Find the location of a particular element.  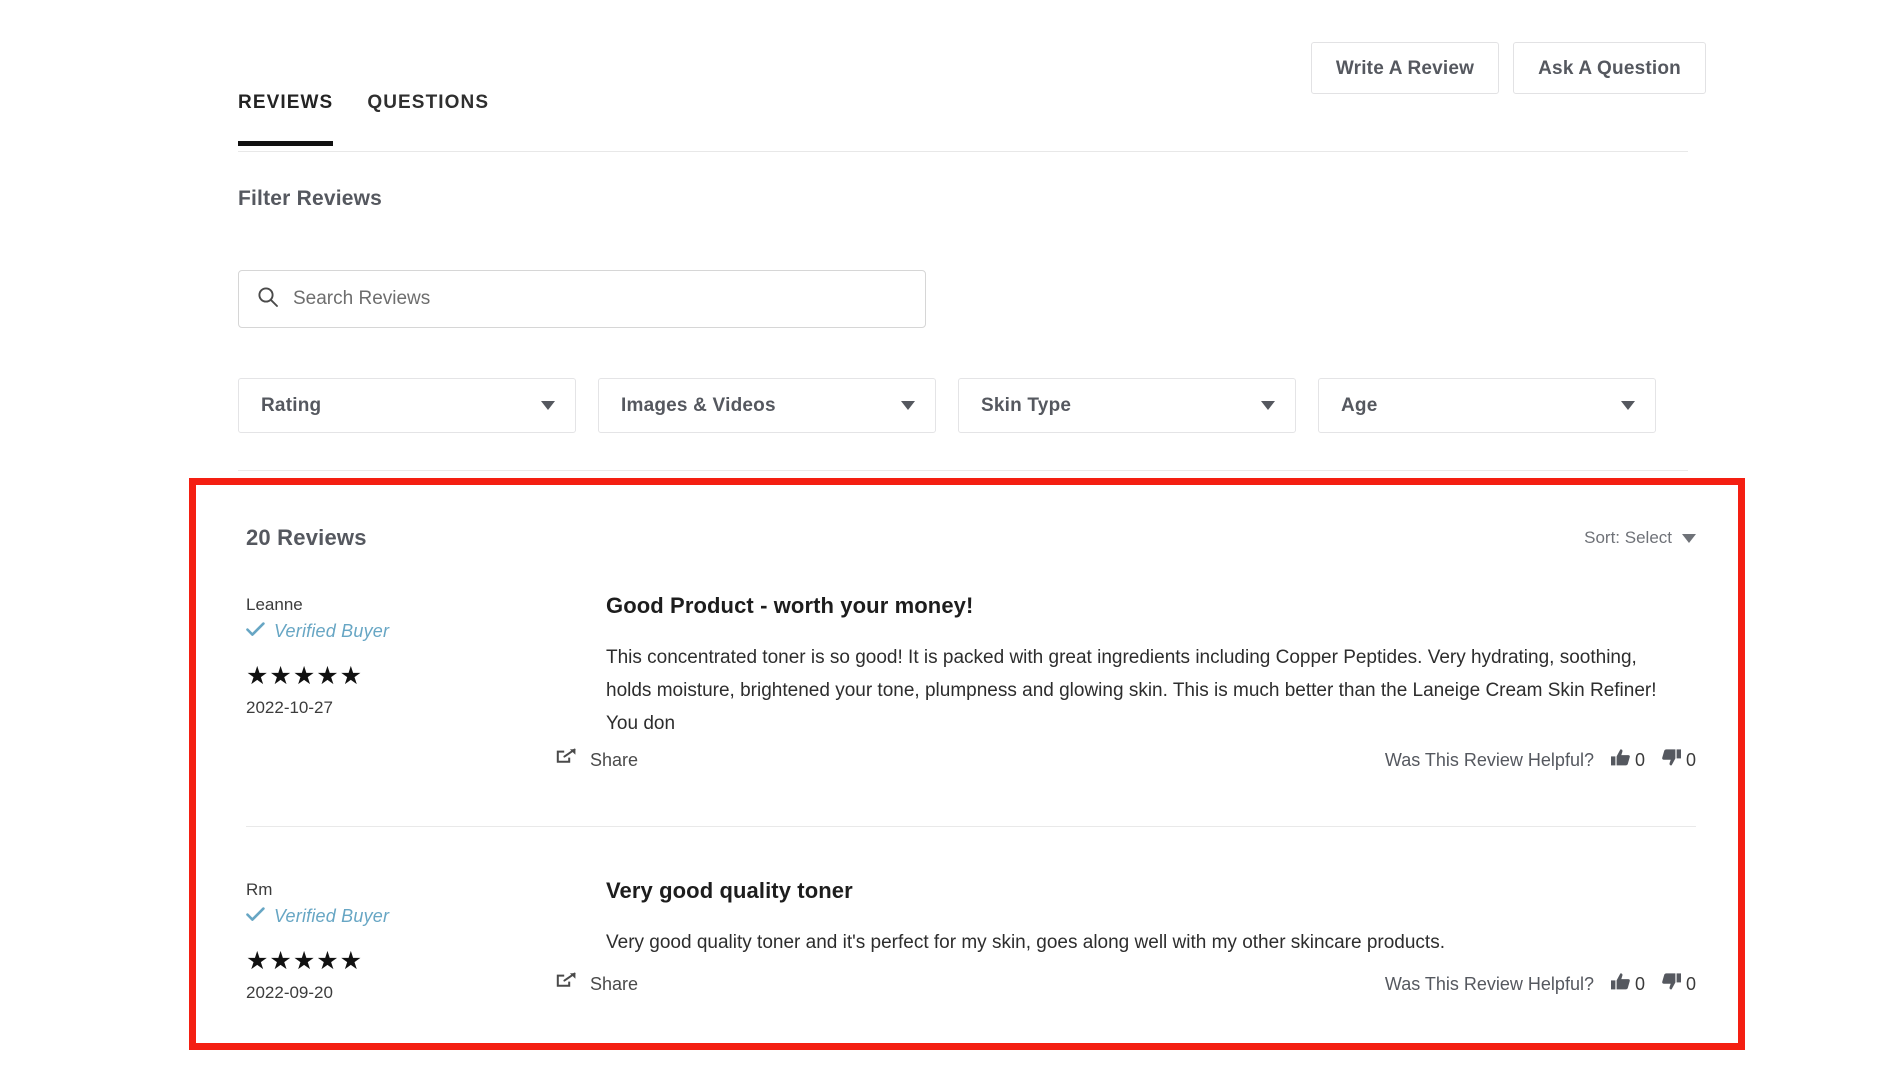

reviewer-name: Leanne is located at coordinates (274, 604).